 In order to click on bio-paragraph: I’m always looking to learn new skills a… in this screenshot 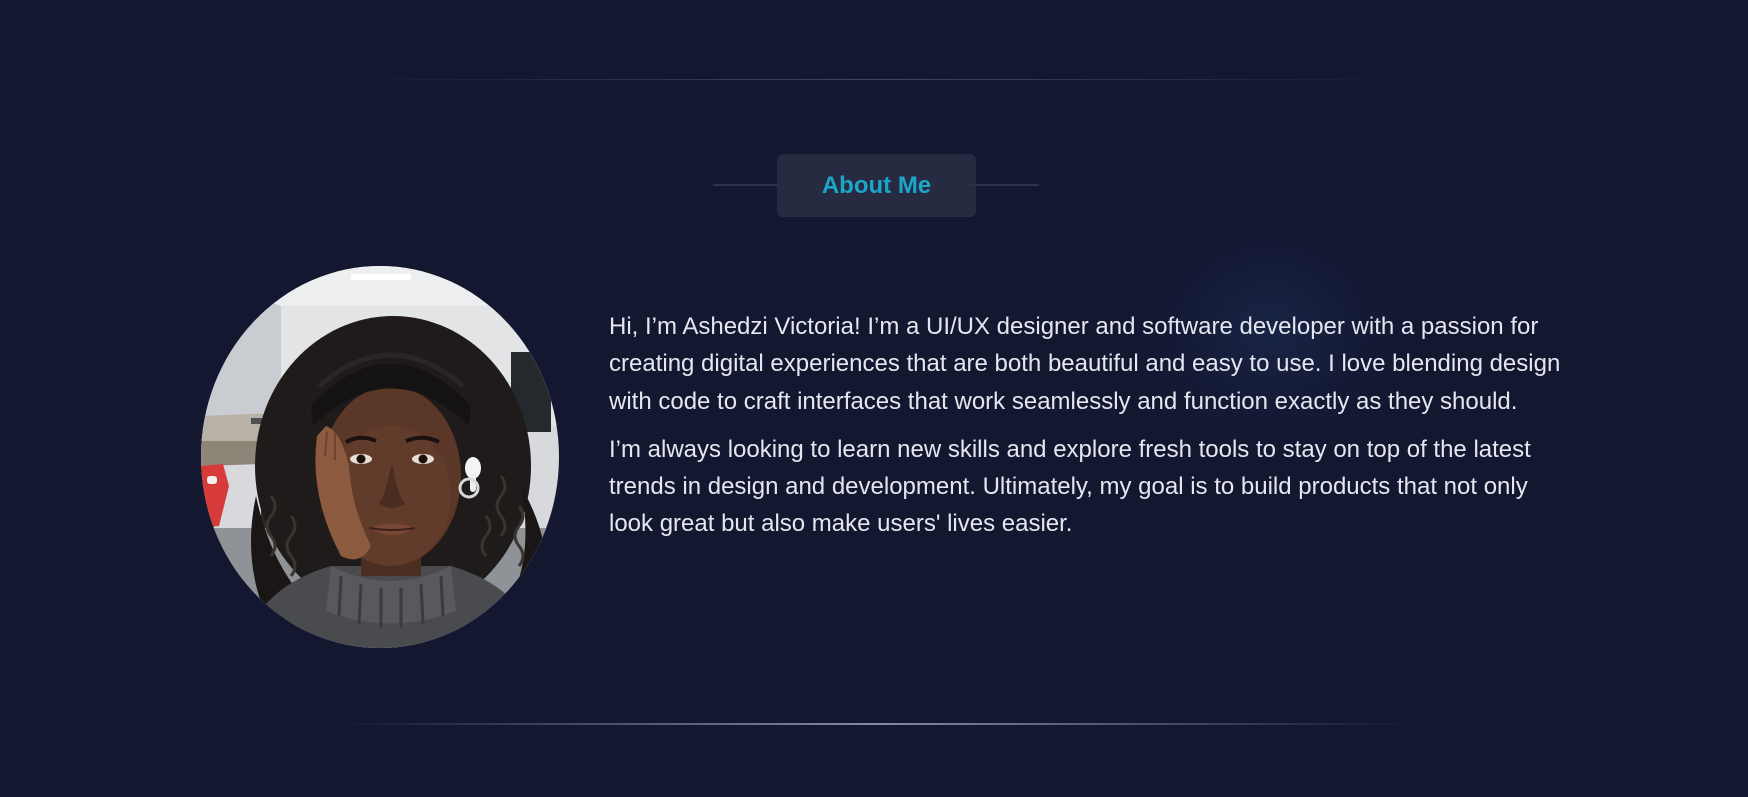, I will do `click(1070, 486)`.